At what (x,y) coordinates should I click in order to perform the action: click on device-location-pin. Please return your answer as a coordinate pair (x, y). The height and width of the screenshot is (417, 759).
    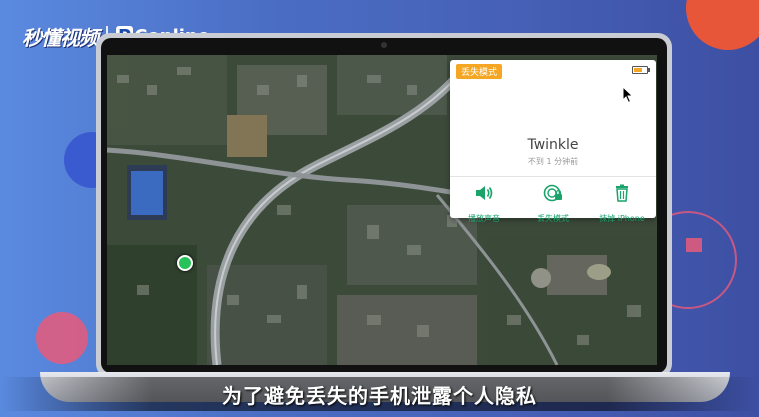
    Looking at the image, I should click on (185, 263).